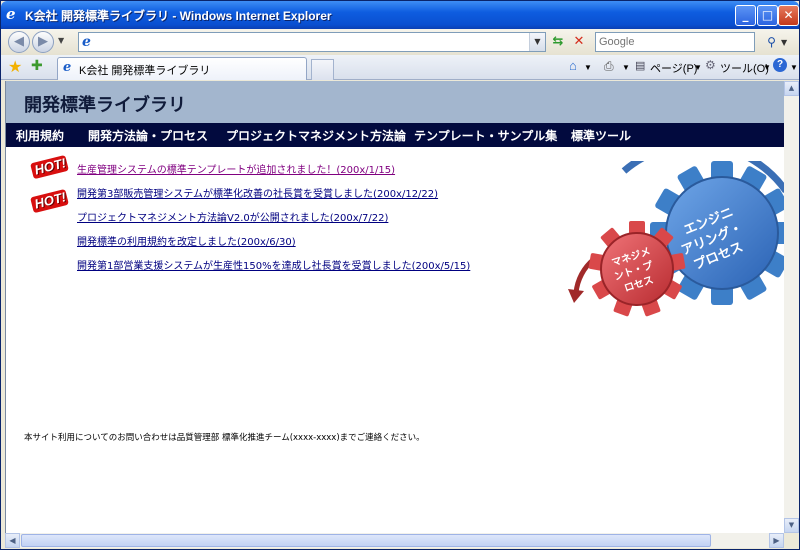  I want to click on search-input, so click(674, 42).